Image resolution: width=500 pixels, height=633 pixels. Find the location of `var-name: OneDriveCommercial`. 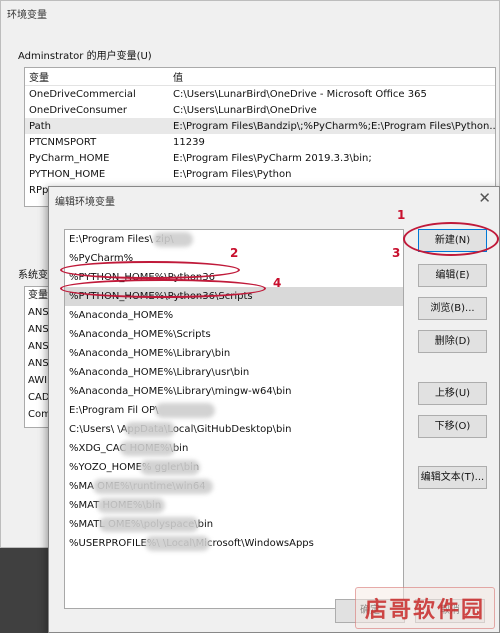

var-name: OneDriveCommercial is located at coordinates (82, 94).